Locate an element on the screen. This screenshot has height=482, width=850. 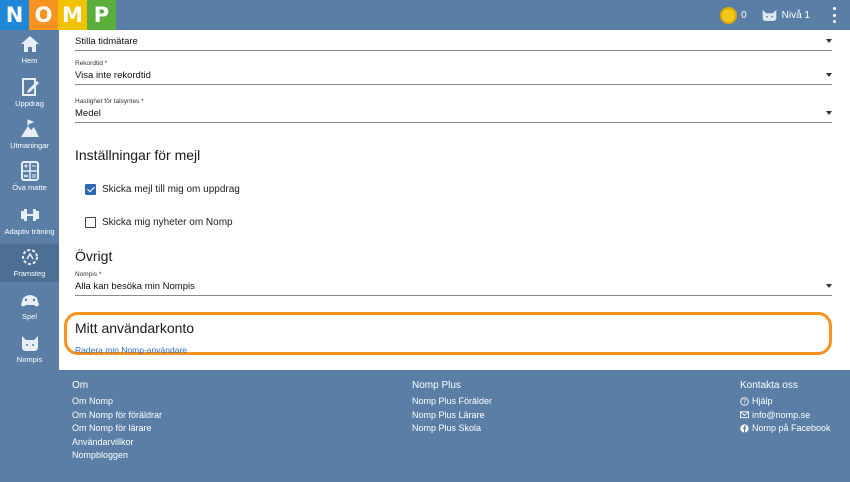
pencil-paper-icon is located at coordinates (30, 87).